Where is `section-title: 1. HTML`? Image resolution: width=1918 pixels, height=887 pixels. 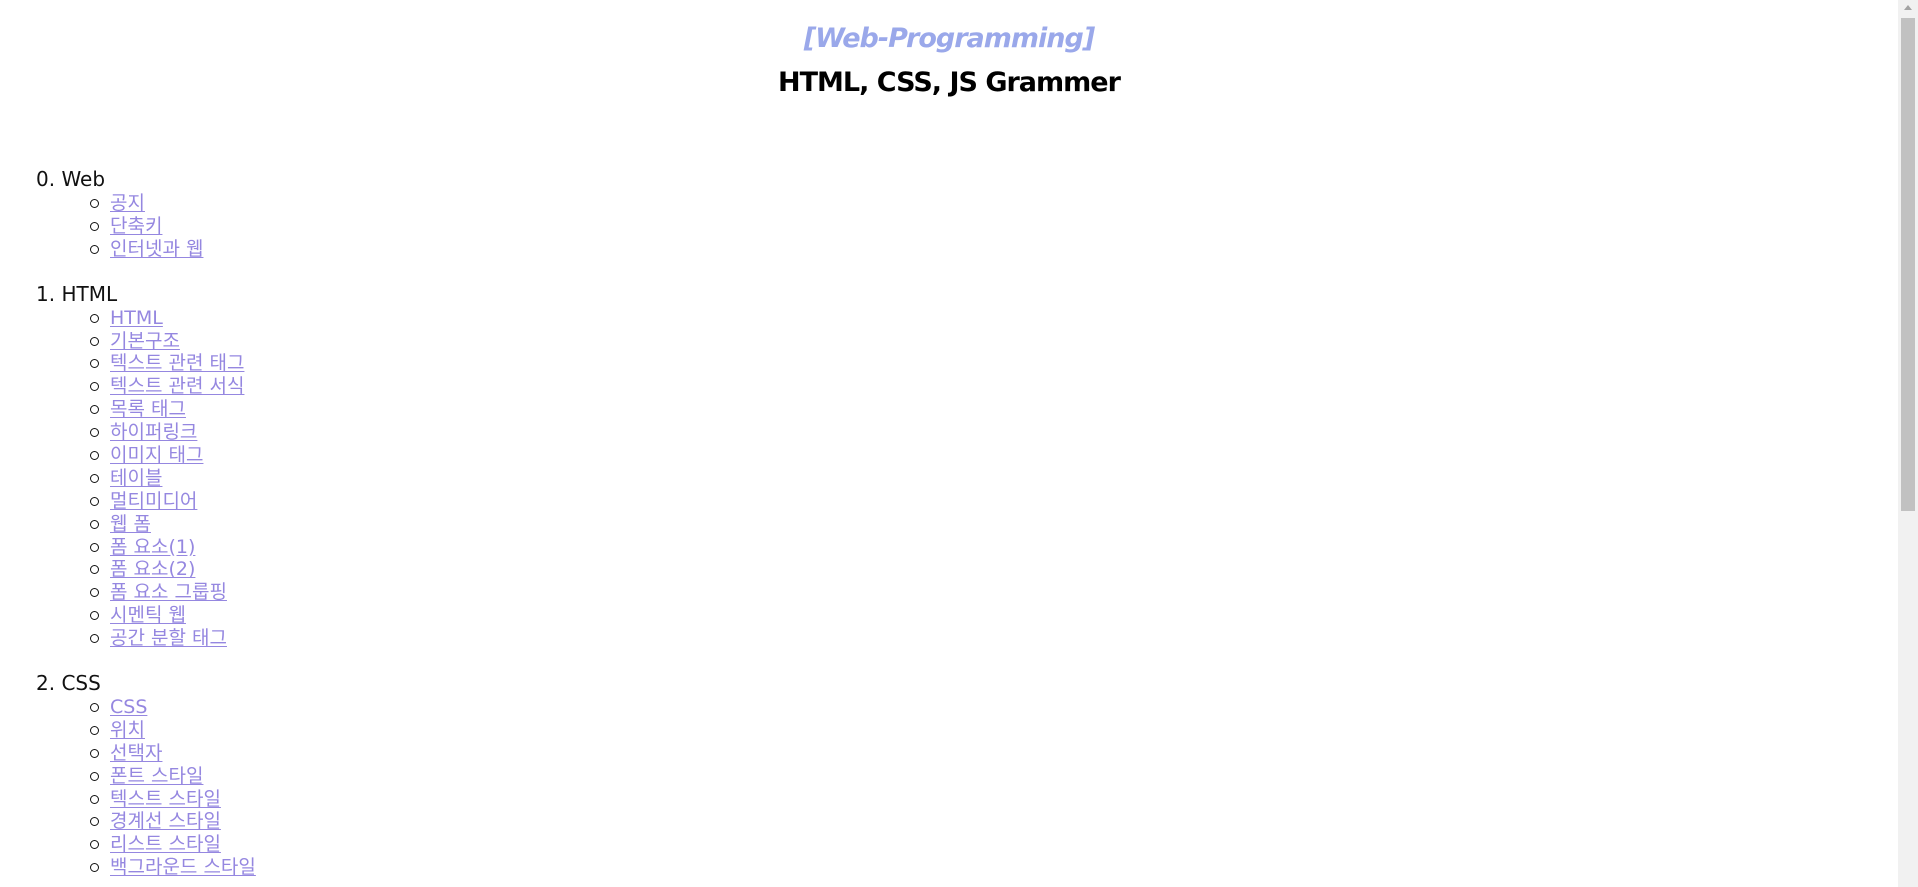 section-title: 1. HTML is located at coordinates (77, 293).